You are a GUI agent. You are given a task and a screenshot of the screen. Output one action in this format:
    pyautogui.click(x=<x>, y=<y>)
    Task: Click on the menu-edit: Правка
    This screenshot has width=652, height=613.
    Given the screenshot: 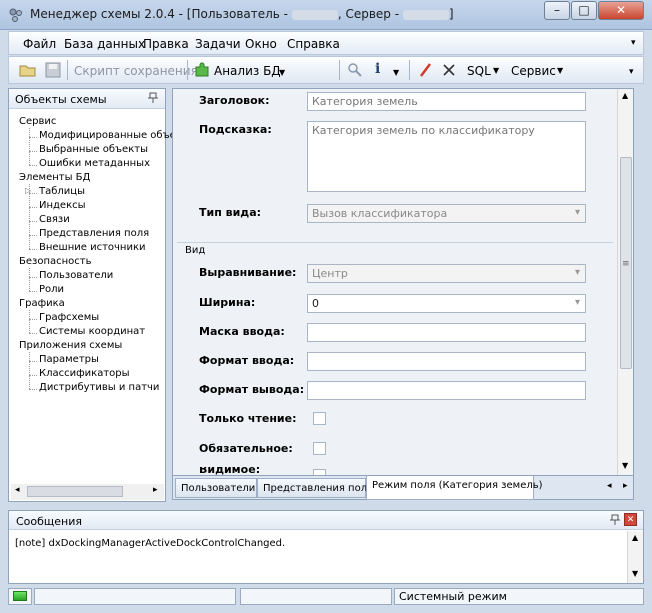 What is the action you would take?
    pyautogui.click(x=166, y=44)
    